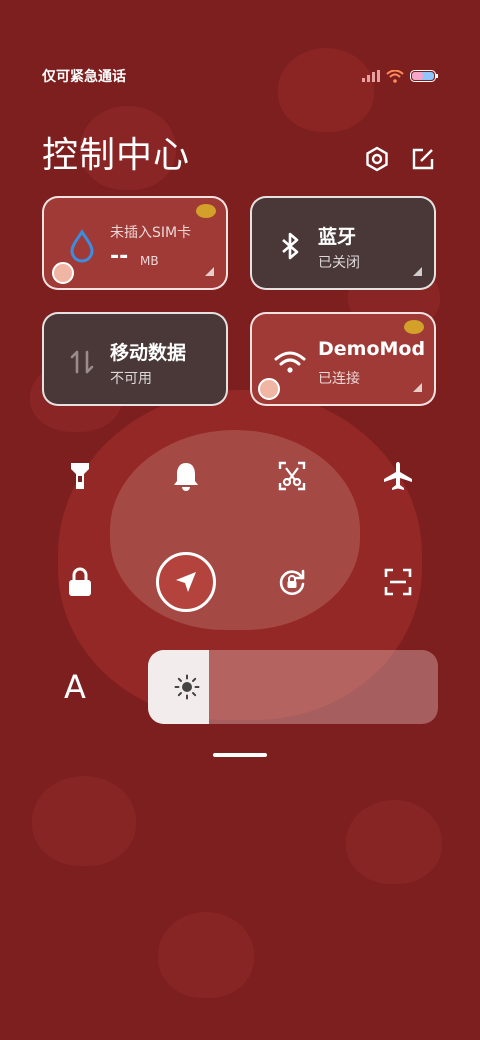 This screenshot has height=1040, width=480. What do you see at coordinates (339, 263) in the screenshot?
I see `bluetooth-status: 已关闭` at bounding box center [339, 263].